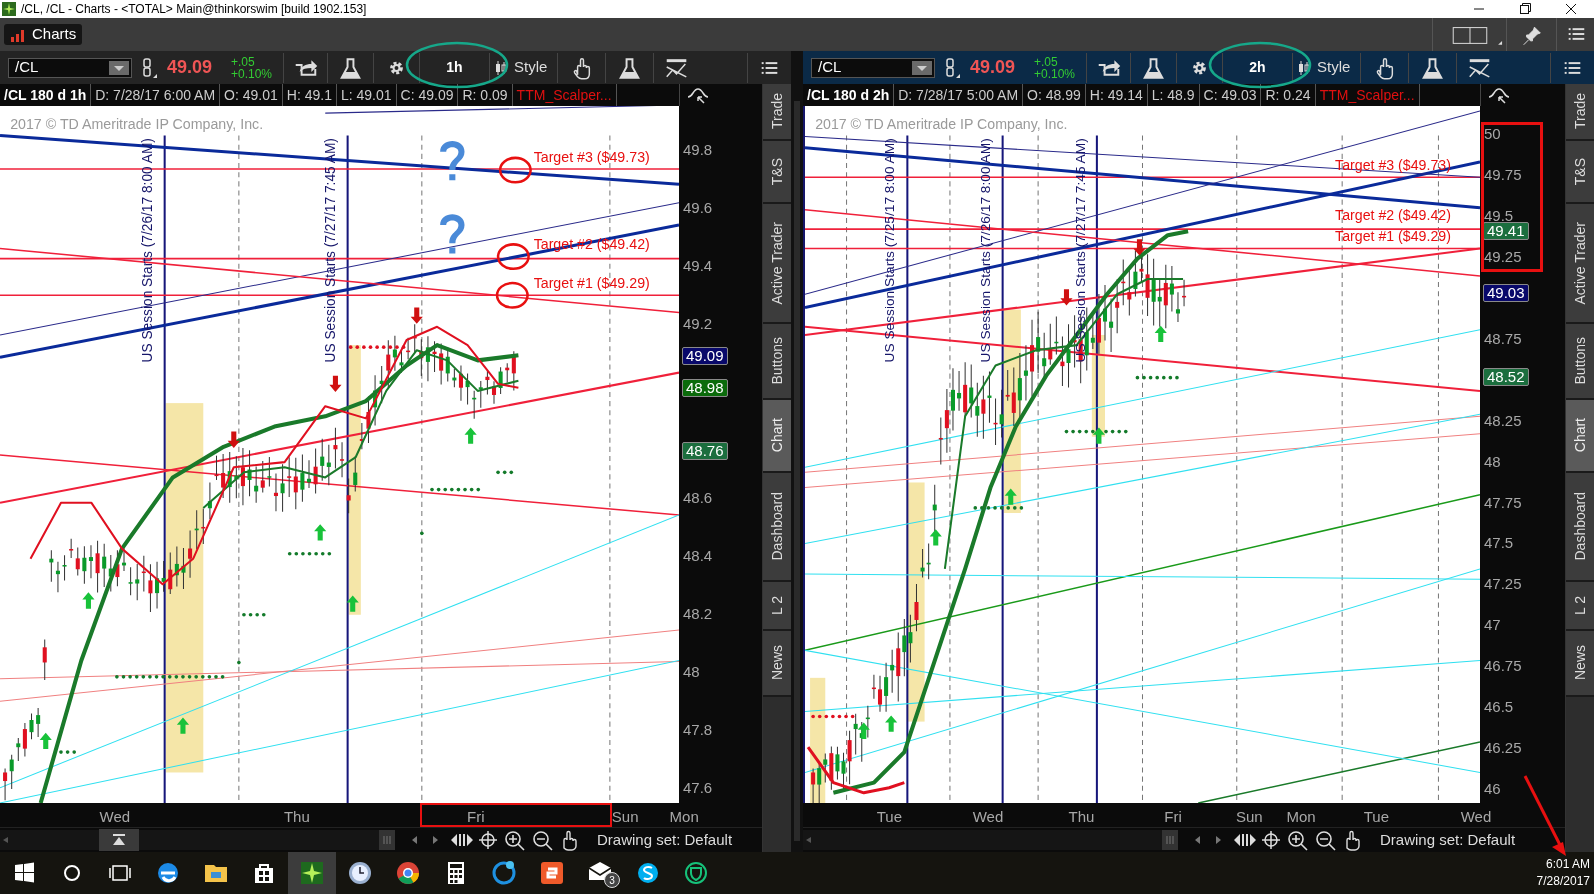  What do you see at coordinates (1301, 817) in the screenshot?
I see `day-label: Mon` at bounding box center [1301, 817].